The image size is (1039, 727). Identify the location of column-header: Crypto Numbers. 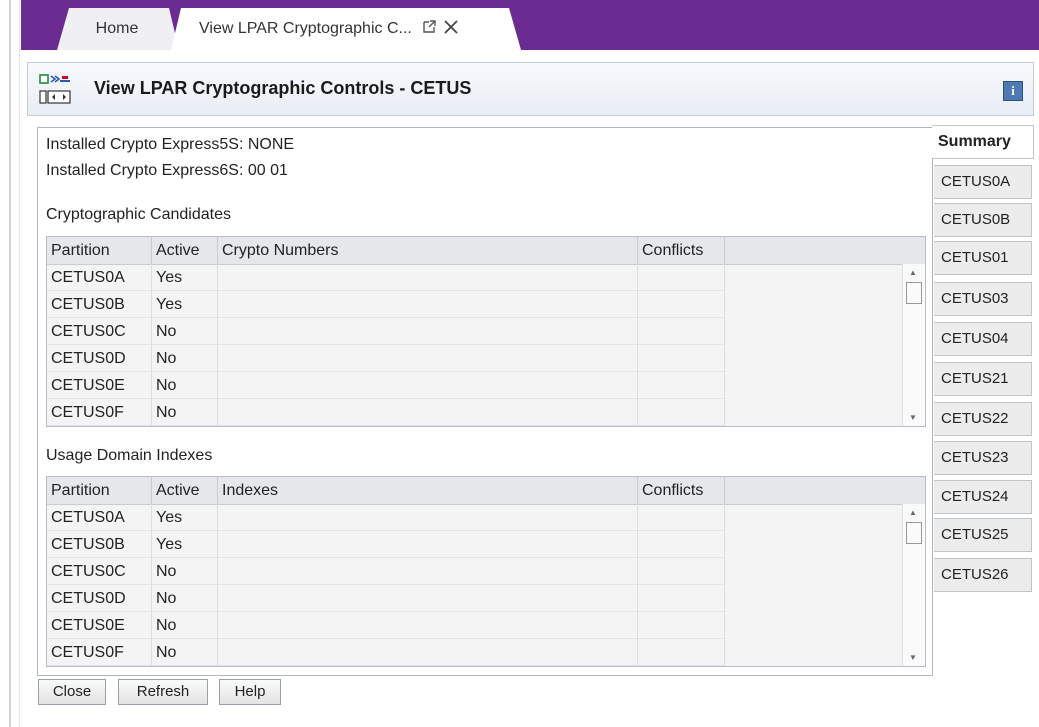
(428, 250).